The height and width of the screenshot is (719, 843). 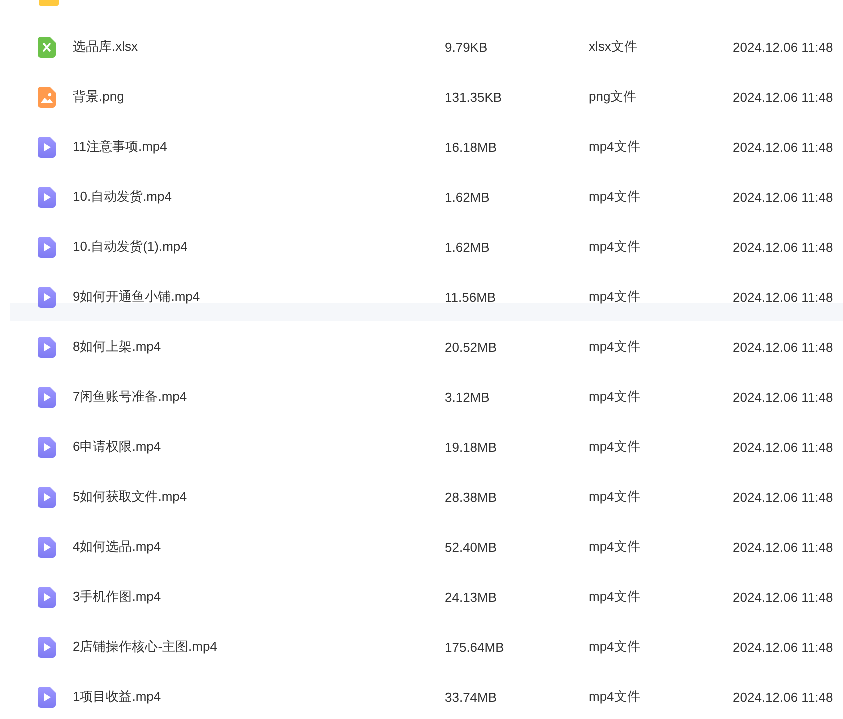 I want to click on file-name: 11注意事项.mp4, so click(x=259, y=147).